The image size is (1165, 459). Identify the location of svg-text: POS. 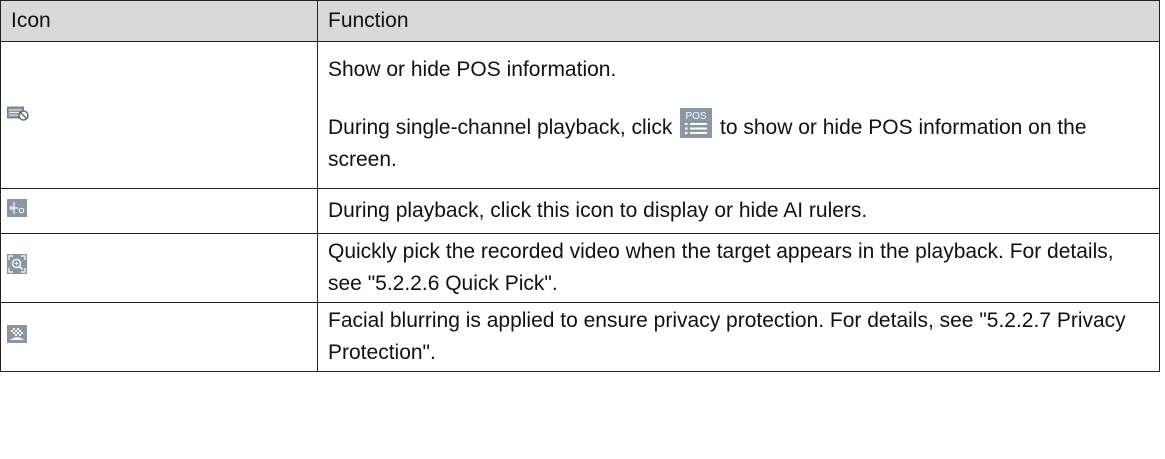
(696, 116).